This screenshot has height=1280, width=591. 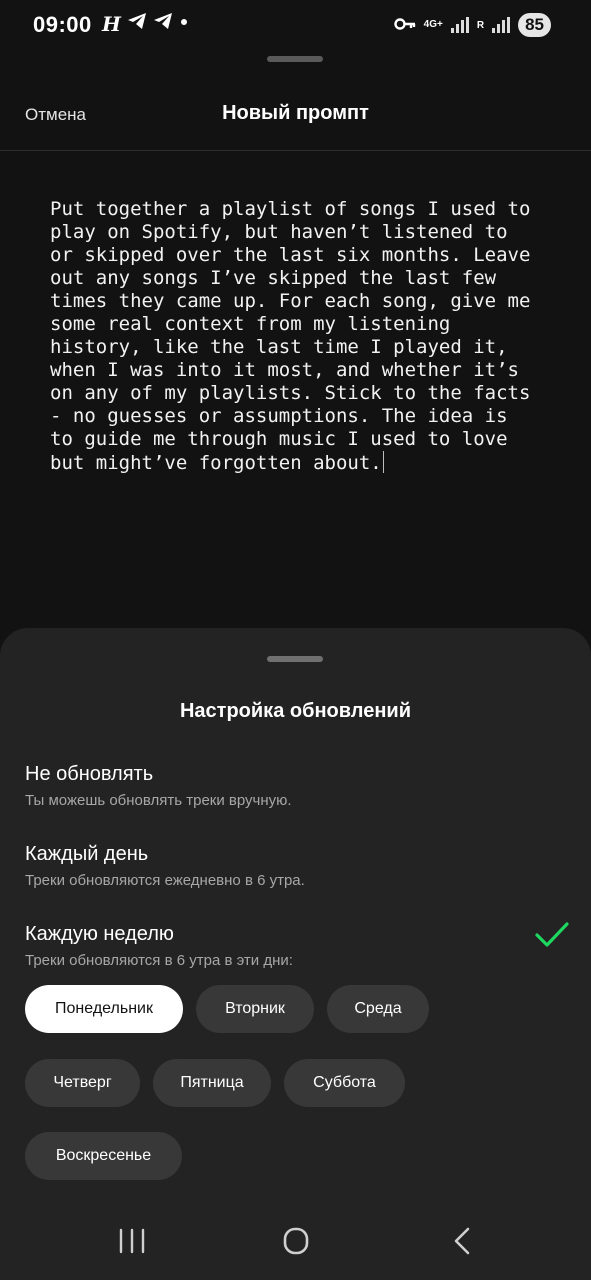 I want to click on header: Отмена Новый промпт, so click(x=295, y=106).